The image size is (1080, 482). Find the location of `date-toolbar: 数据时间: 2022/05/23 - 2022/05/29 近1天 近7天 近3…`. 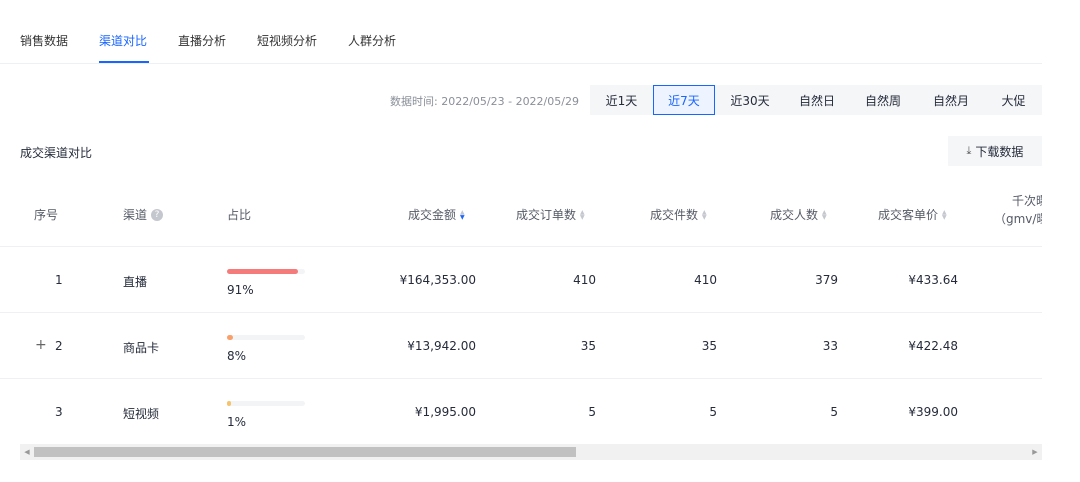

date-toolbar: 数据时间: 2022/05/23 - 2022/05/29 近1天 近7天 近3… is located at coordinates (521, 101).